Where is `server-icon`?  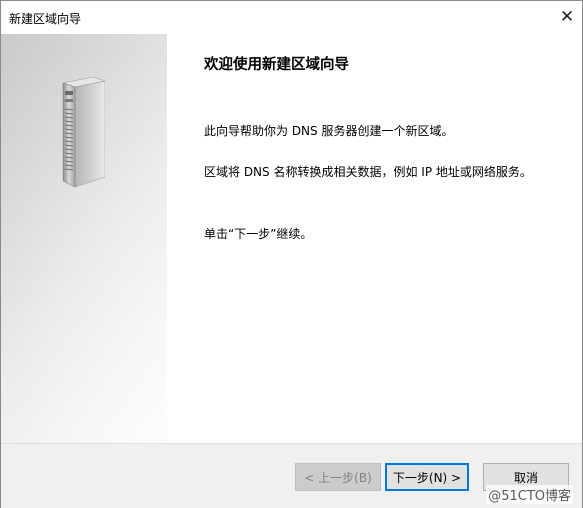
server-icon is located at coordinates (83, 132).